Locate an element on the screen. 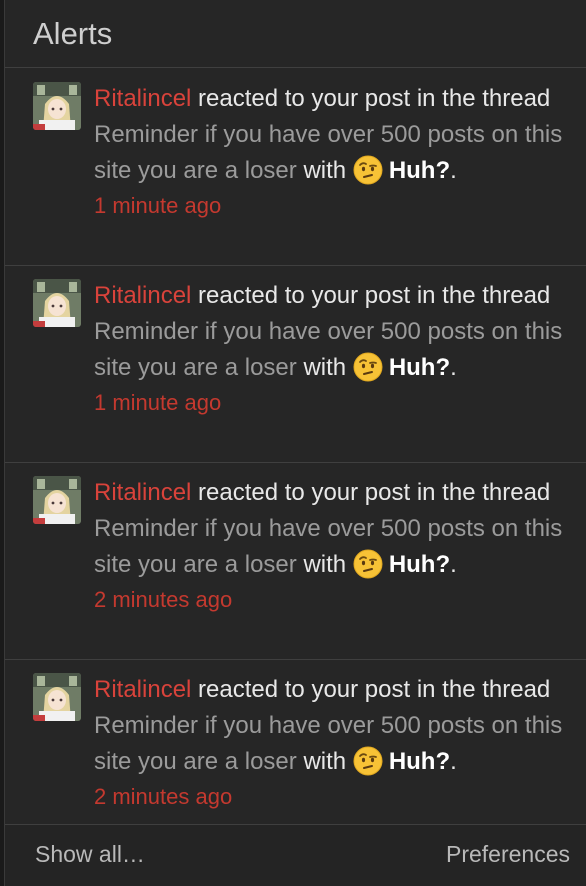 This screenshot has width=586, height=886. preferences-link: Preferences is located at coordinates (508, 854).